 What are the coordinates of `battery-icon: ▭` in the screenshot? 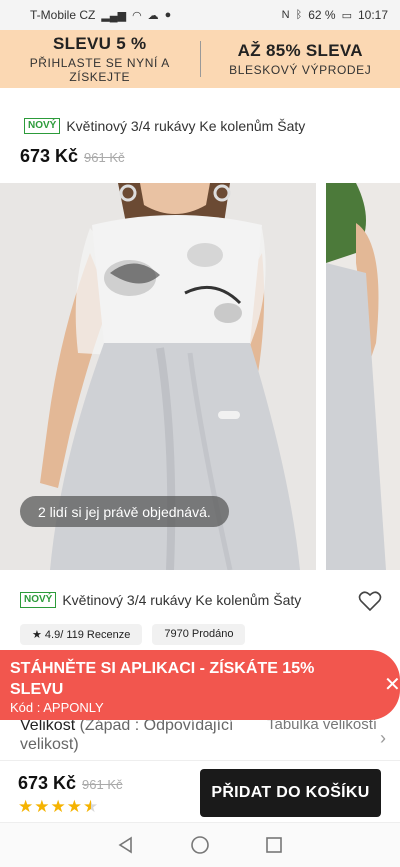 It's located at (346, 15).